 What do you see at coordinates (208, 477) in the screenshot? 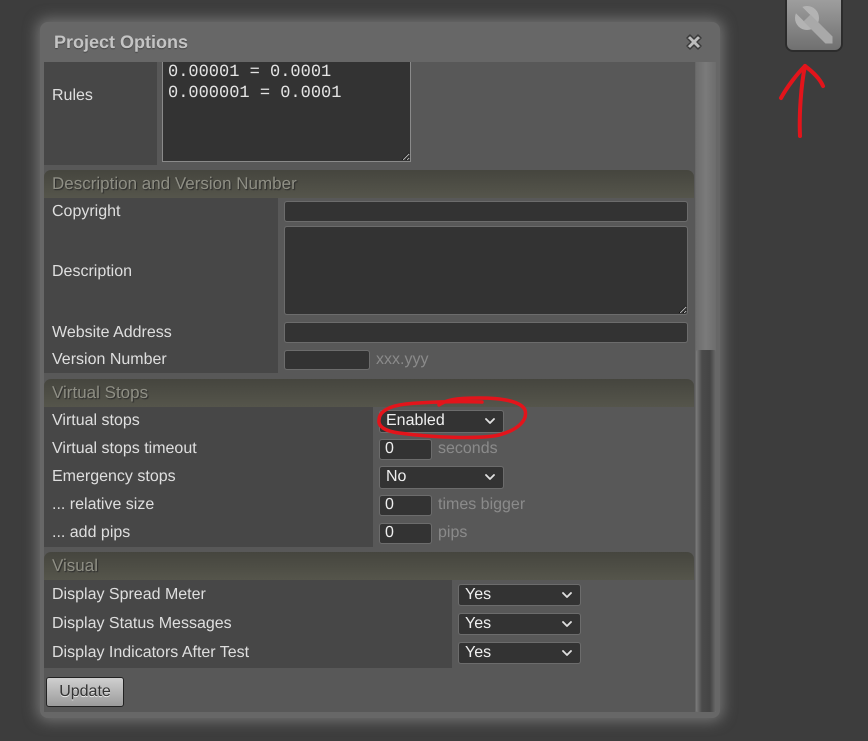
I see `field-label: Emergency stops` at bounding box center [208, 477].